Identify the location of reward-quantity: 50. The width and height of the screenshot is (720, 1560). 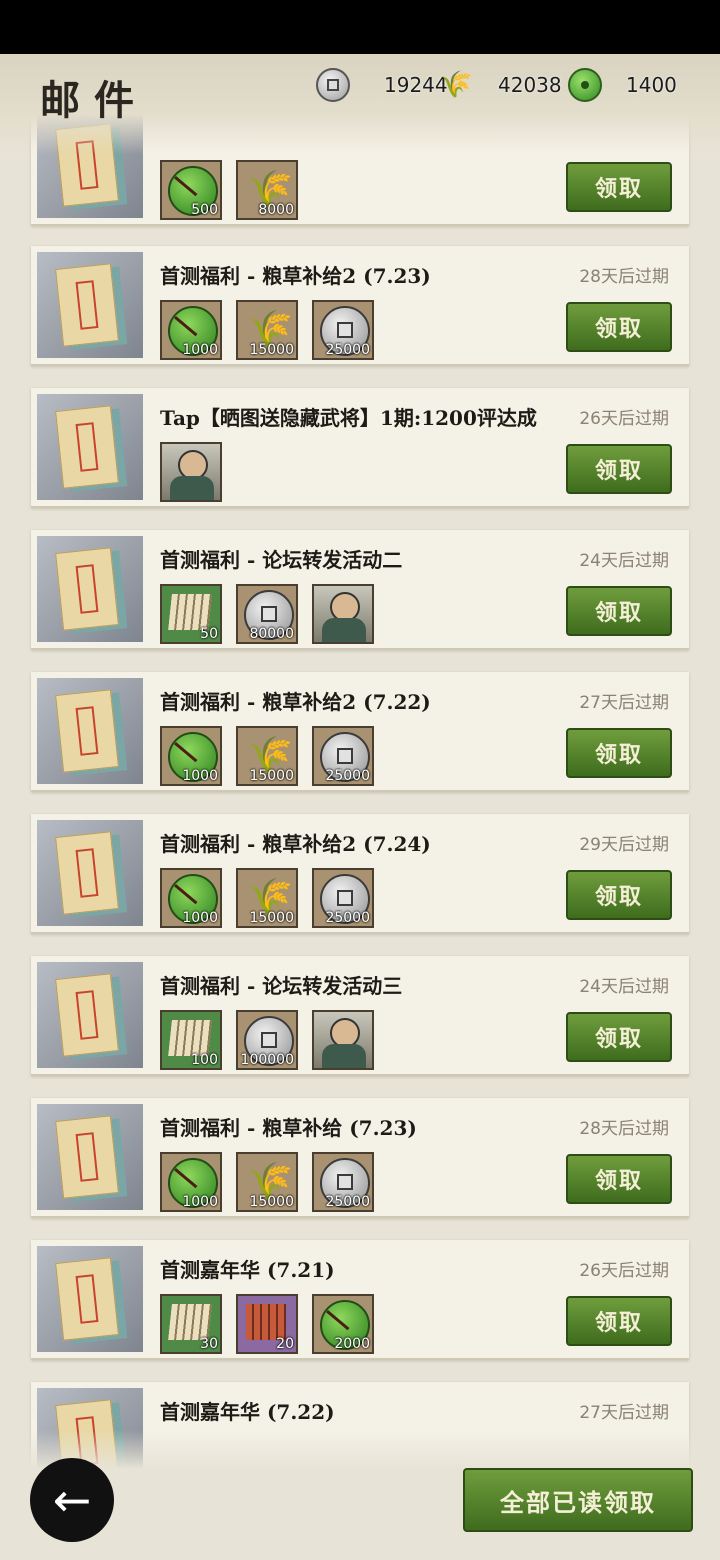
(209, 634).